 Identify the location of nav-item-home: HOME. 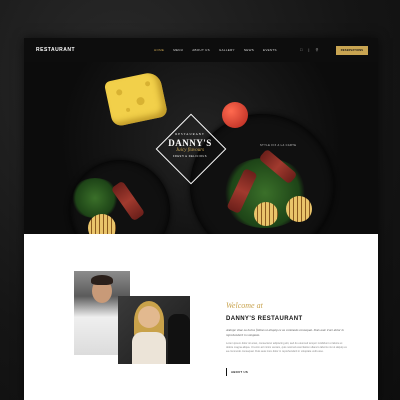
(159, 50).